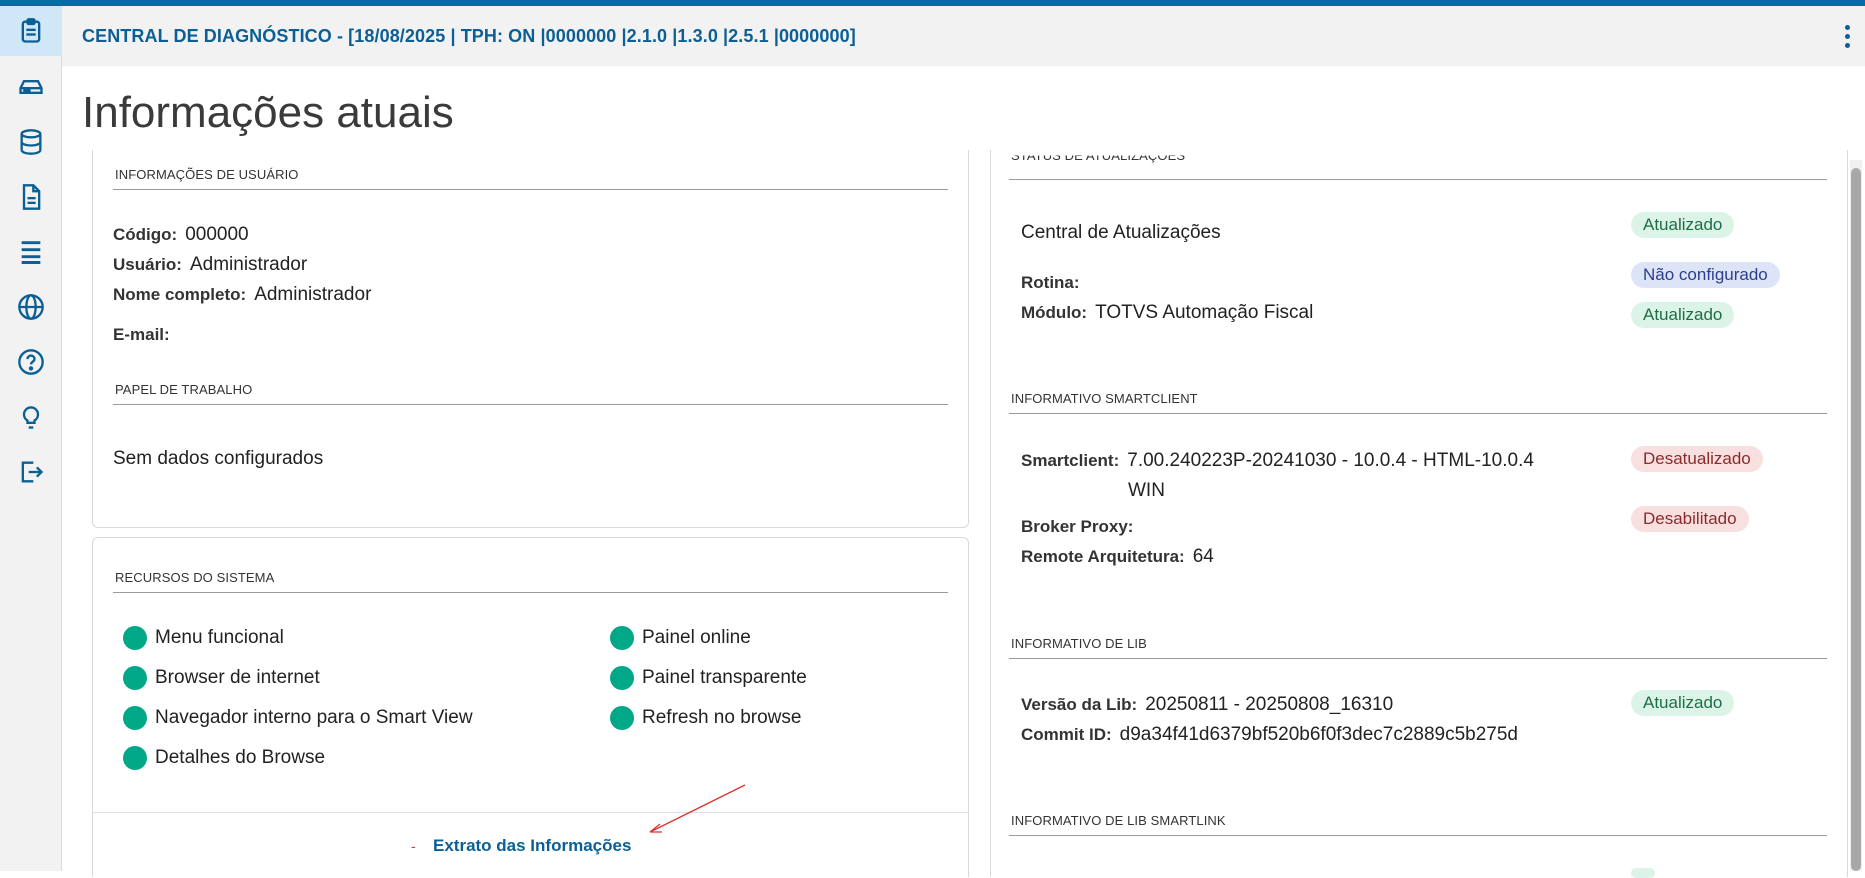 The height and width of the screenshot is (878, 1865). What do you see at coordinates (181, 235) in the screenshot?
I see `user-code-row: Código: 000000` at bounding box center [181, 235].